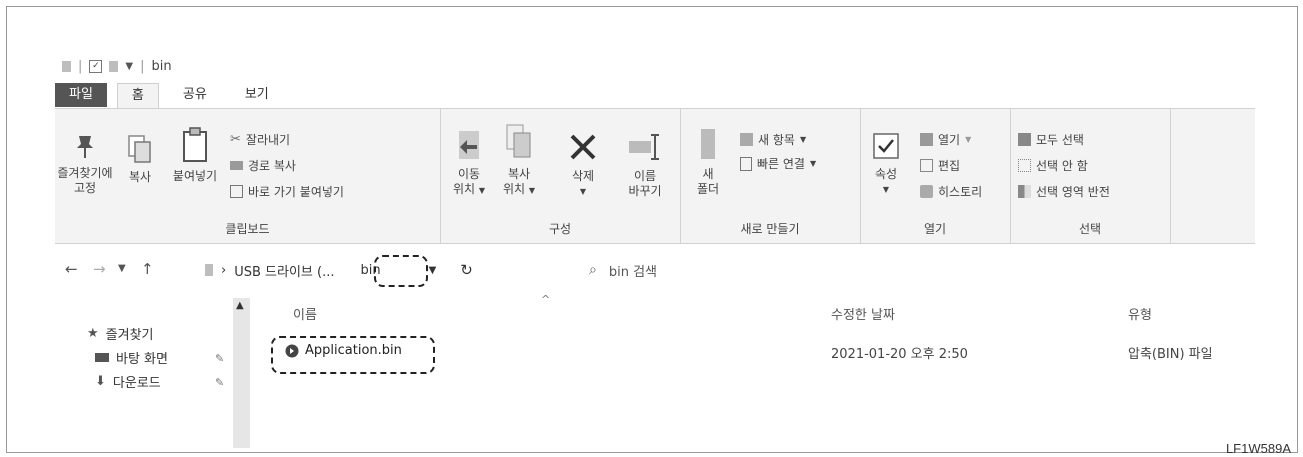  I want to click on new-group-label: 새로 만들기, so click(770, 229).